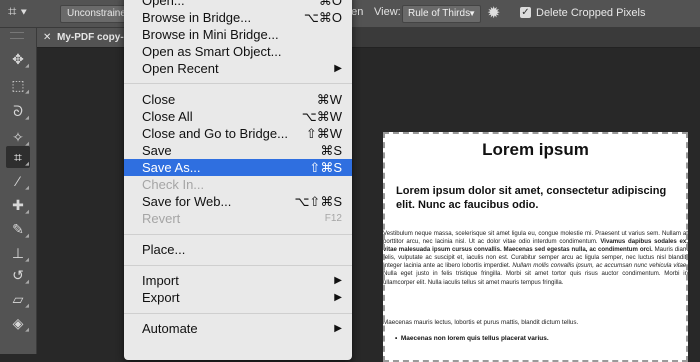 The width and height of the screenshot is (700, 362). I want to click on menu-item-shortcut: ⌥⌘O, so click(322, 17).